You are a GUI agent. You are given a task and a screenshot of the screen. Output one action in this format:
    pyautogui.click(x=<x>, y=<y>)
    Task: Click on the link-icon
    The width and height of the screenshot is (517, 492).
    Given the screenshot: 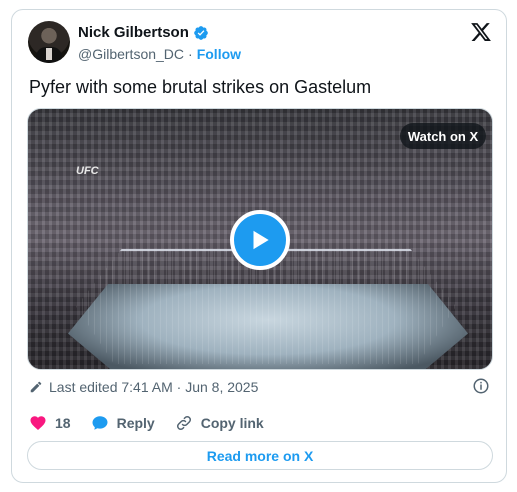 What is the action you would take?
    pyautogui.click(x=183, y=423)
    